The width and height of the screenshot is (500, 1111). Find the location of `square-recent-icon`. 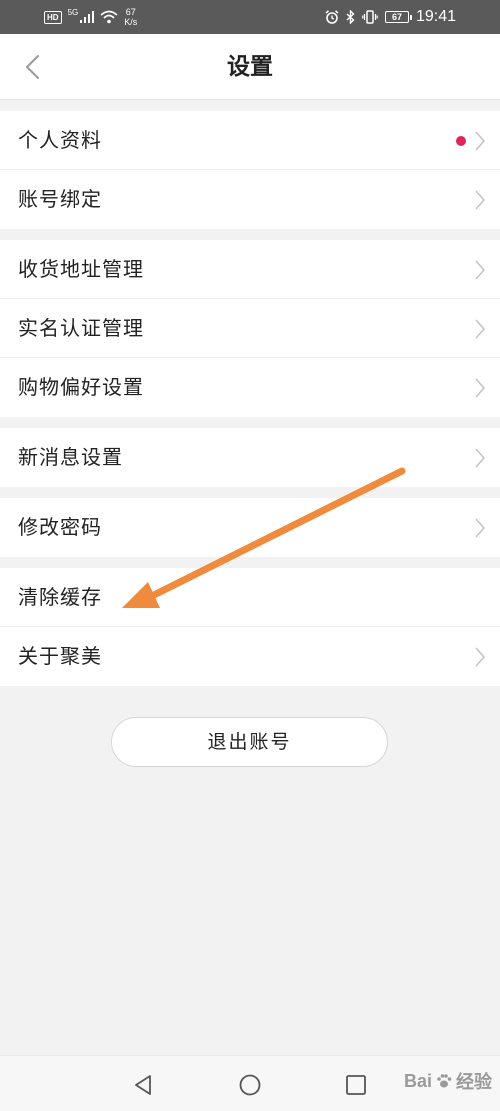

square-recent-icon is located at coordinates (356, 1085).